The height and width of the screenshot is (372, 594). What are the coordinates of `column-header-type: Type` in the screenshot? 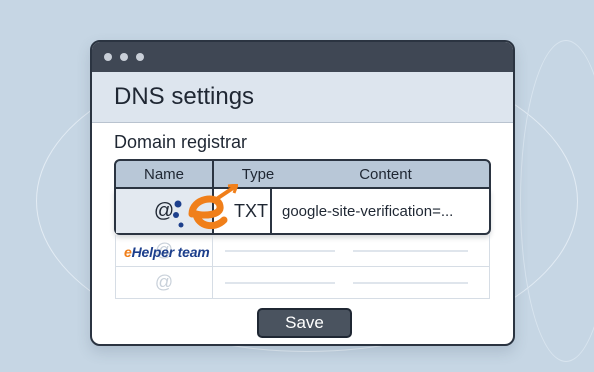 It's located at (258, 174).